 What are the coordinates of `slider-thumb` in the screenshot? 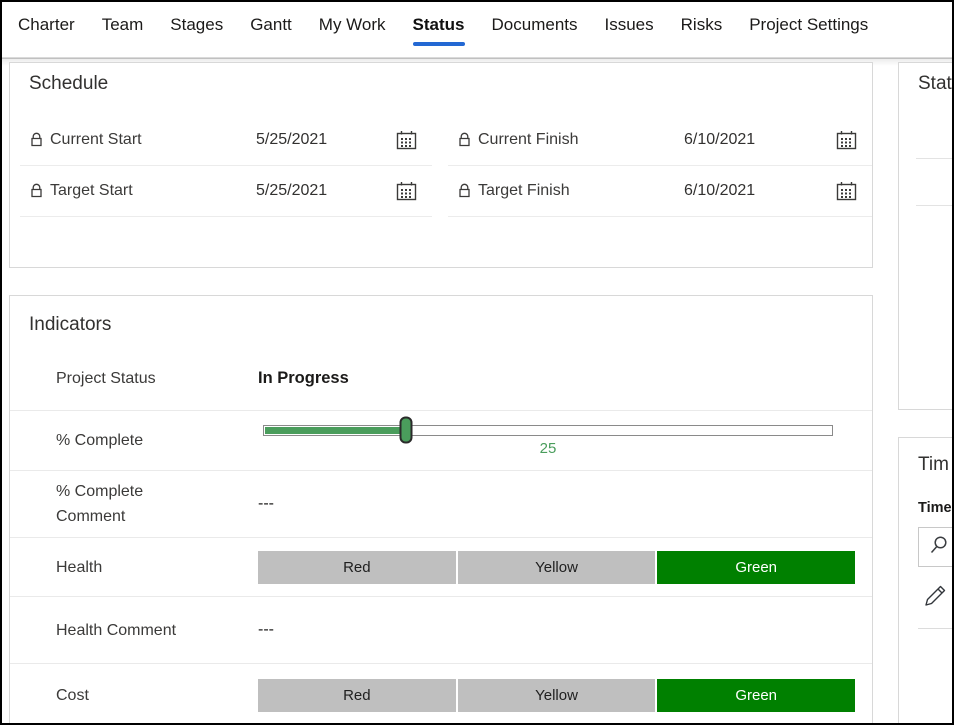 It's located at (406, 430).